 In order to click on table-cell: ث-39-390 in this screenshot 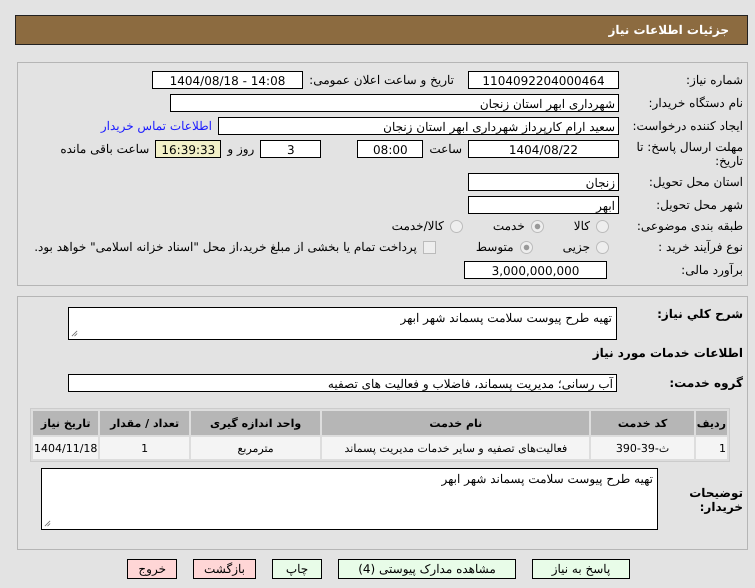, I will do `click(642, 448)`.